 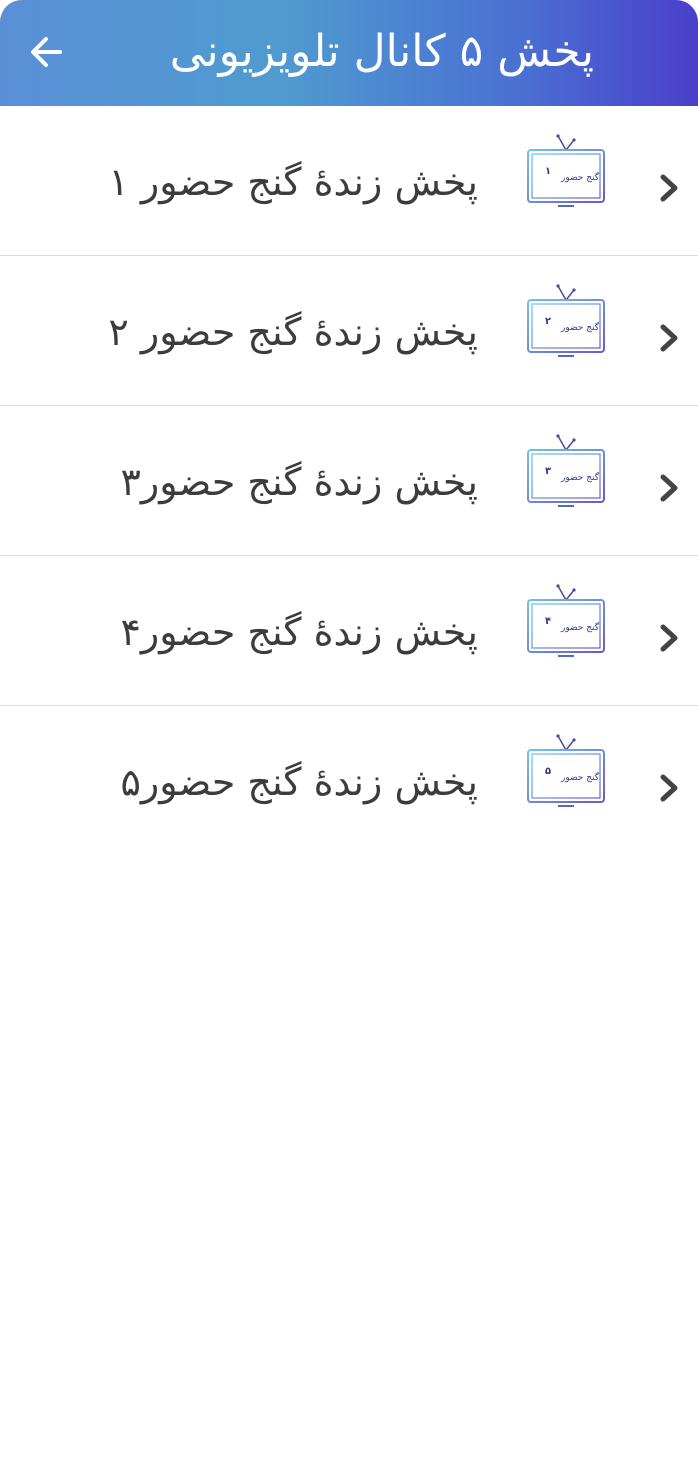 I want to click on logo-number: ۴, so click(x=548, y=621).